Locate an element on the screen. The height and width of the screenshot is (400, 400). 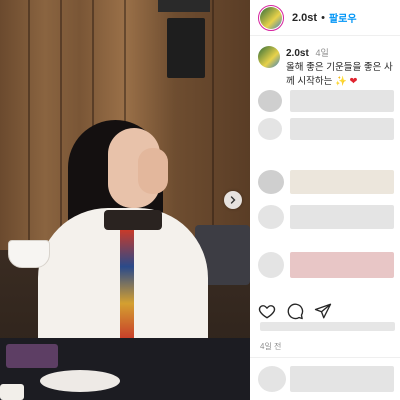
heart-emoji: ❤ is located at coordinates (353, 81).